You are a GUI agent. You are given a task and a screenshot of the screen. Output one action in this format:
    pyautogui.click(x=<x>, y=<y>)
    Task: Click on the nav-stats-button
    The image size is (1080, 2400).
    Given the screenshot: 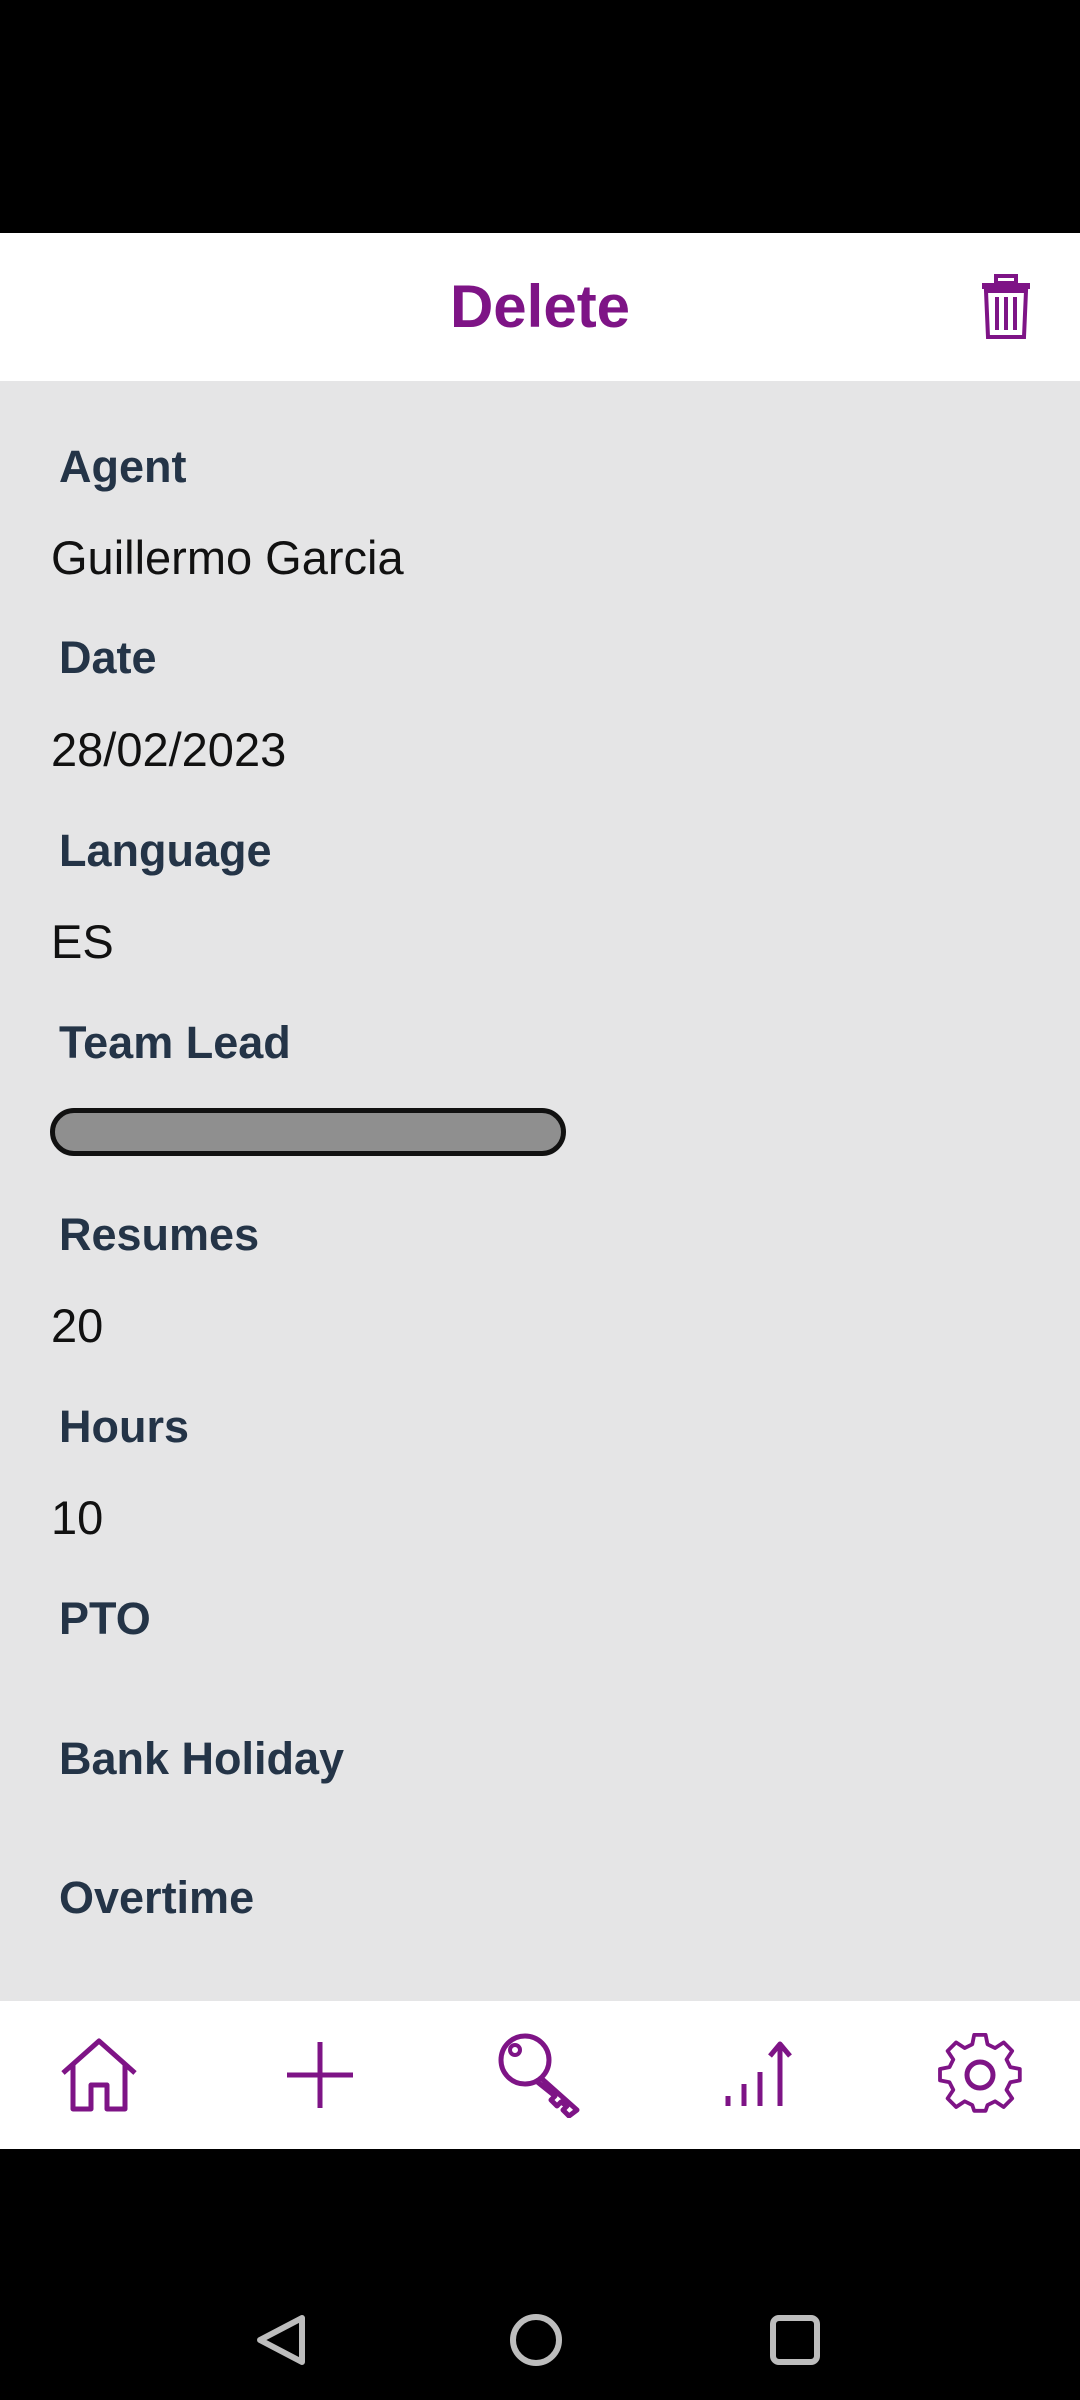 What is the action you would take?
    pyautogui.click(x=760, y=2075)
    